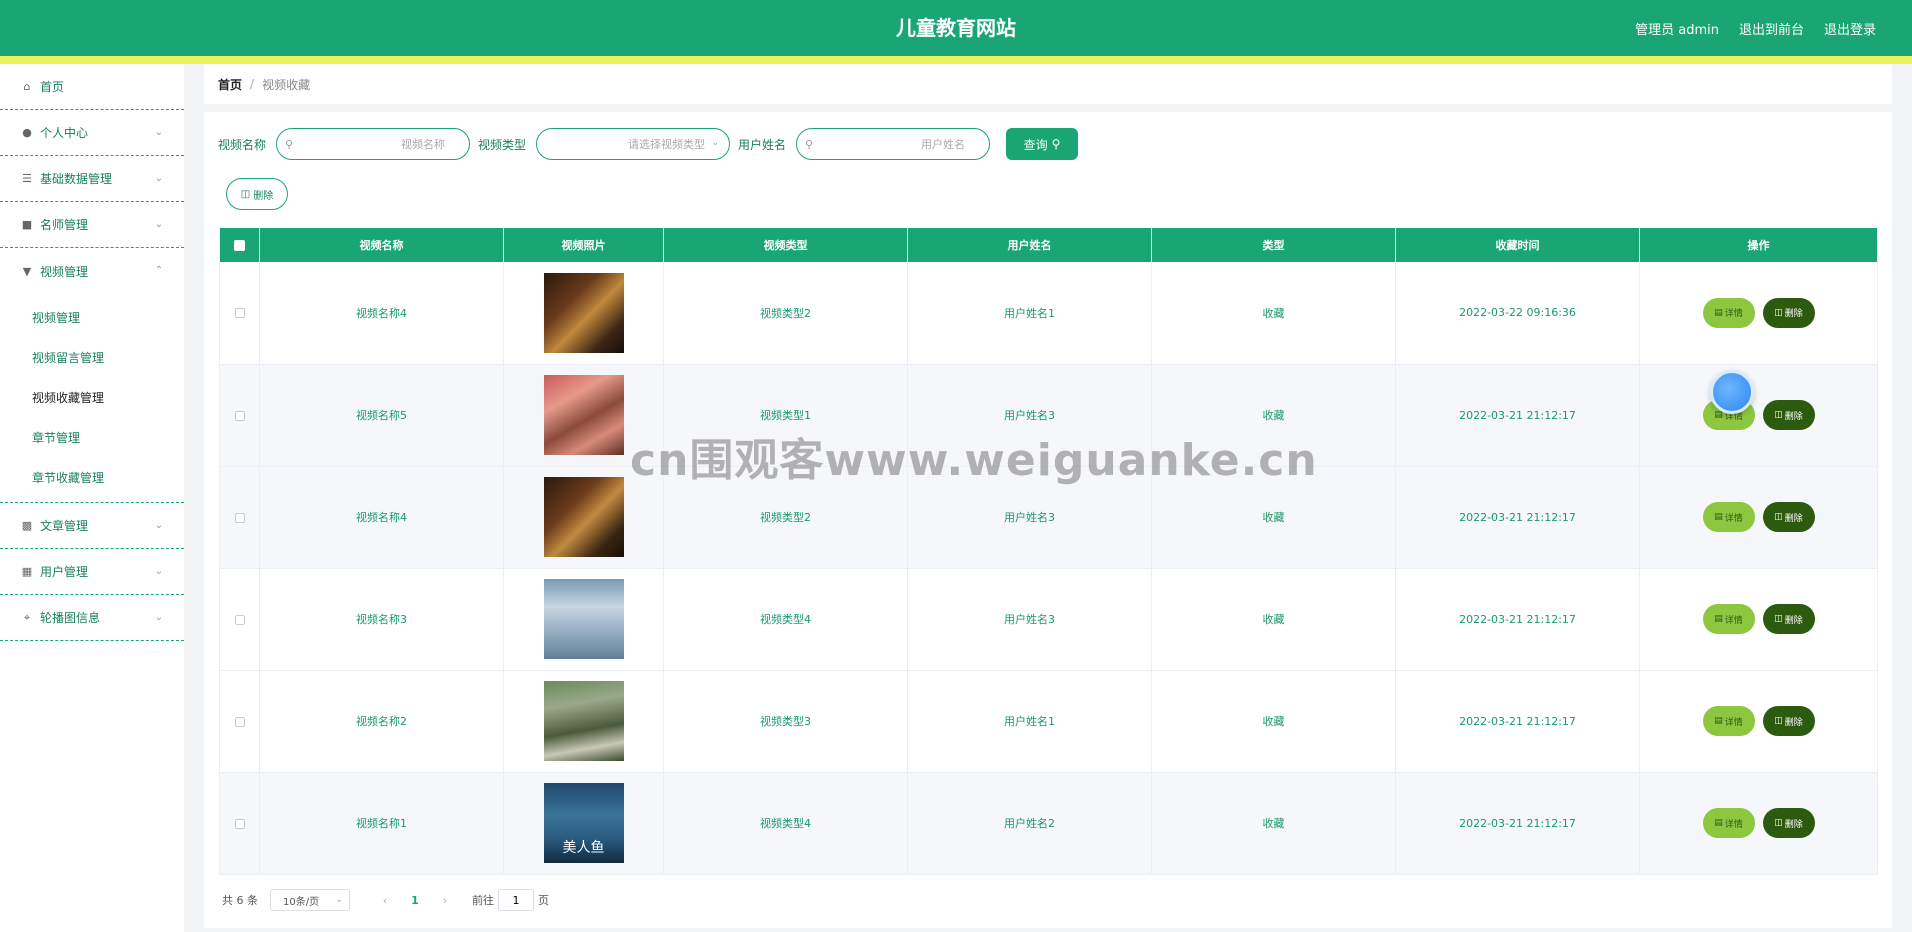 Image resolution: width=1912 pixels, height=932 pixels. What do you see at coordinates (92, 438) in the screenshot?
I see `submenu-chapter-manage: 章节管理` at bounding box center [92, 438].